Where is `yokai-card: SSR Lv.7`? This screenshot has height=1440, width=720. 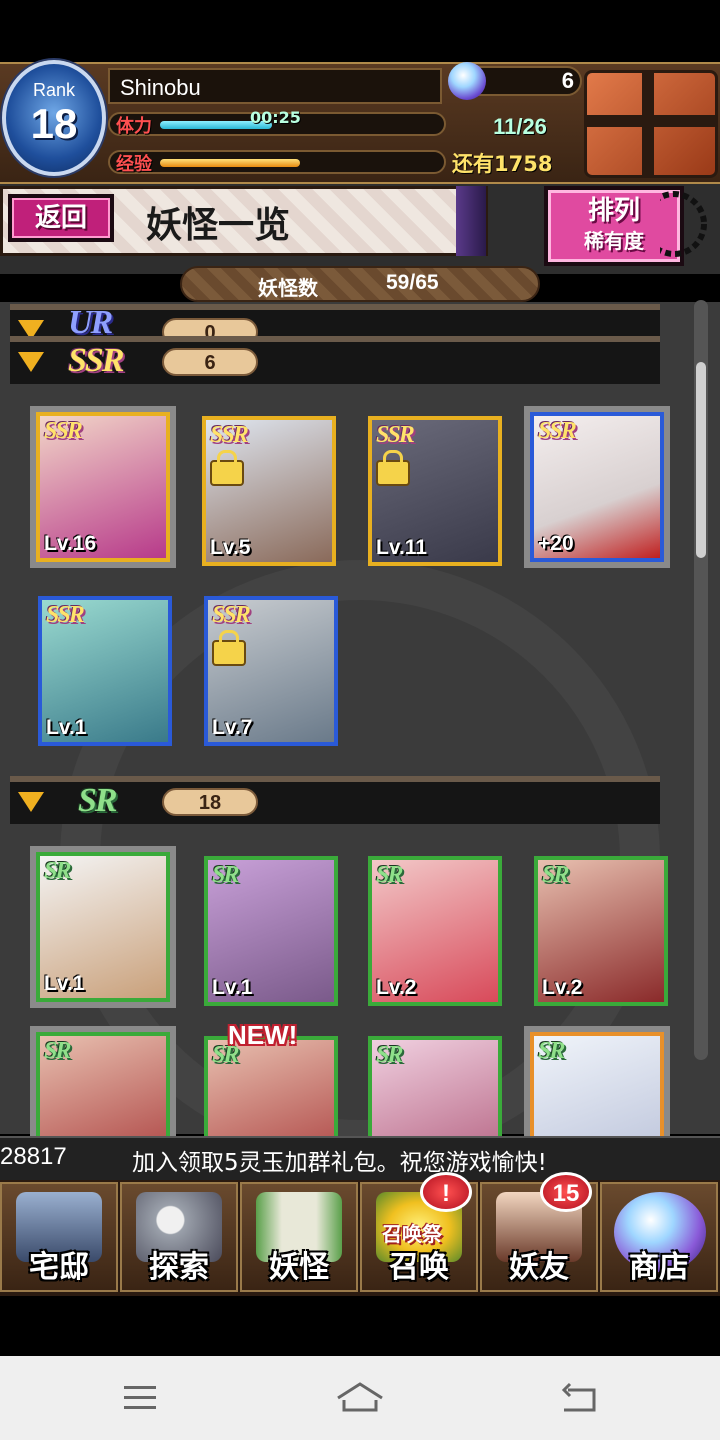 yokai-card: SSR Lv.7 is located at coordinates (271, 671).